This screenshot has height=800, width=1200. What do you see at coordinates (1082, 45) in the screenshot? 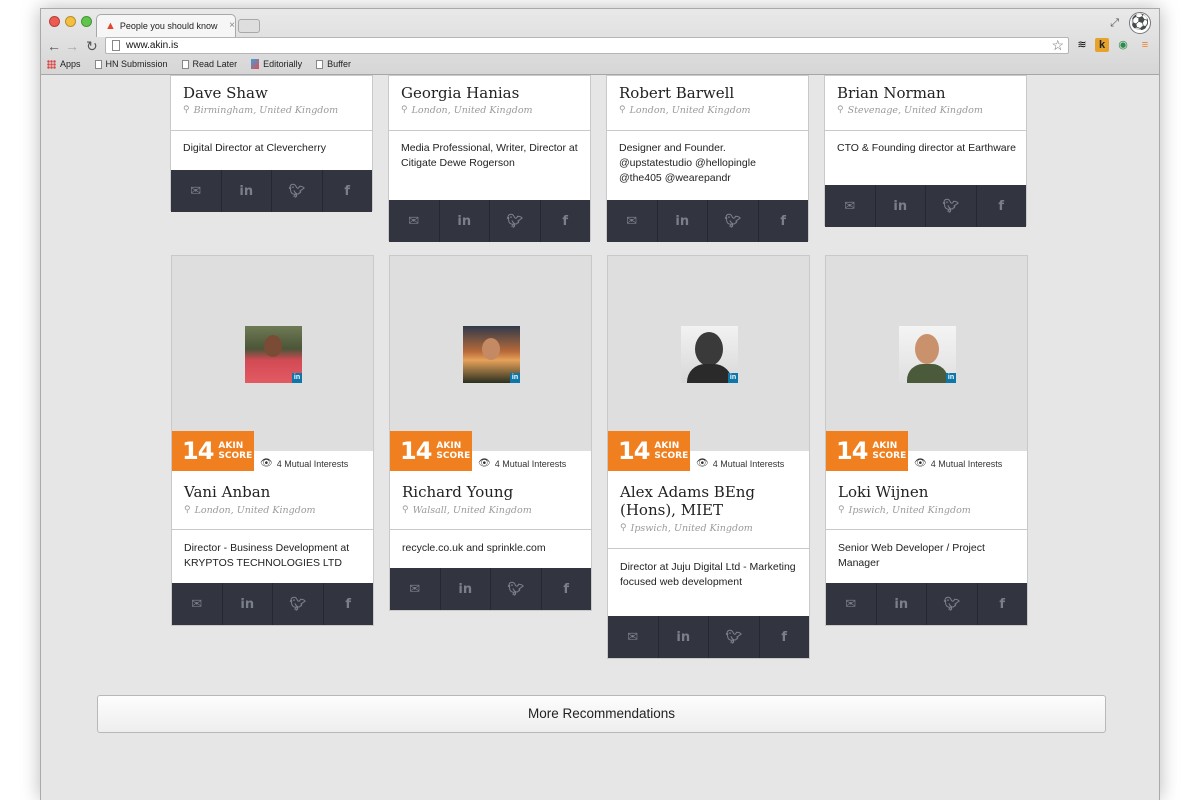
I see `buffer-extension-icon: ≋` at bounding box center [1082, 45].